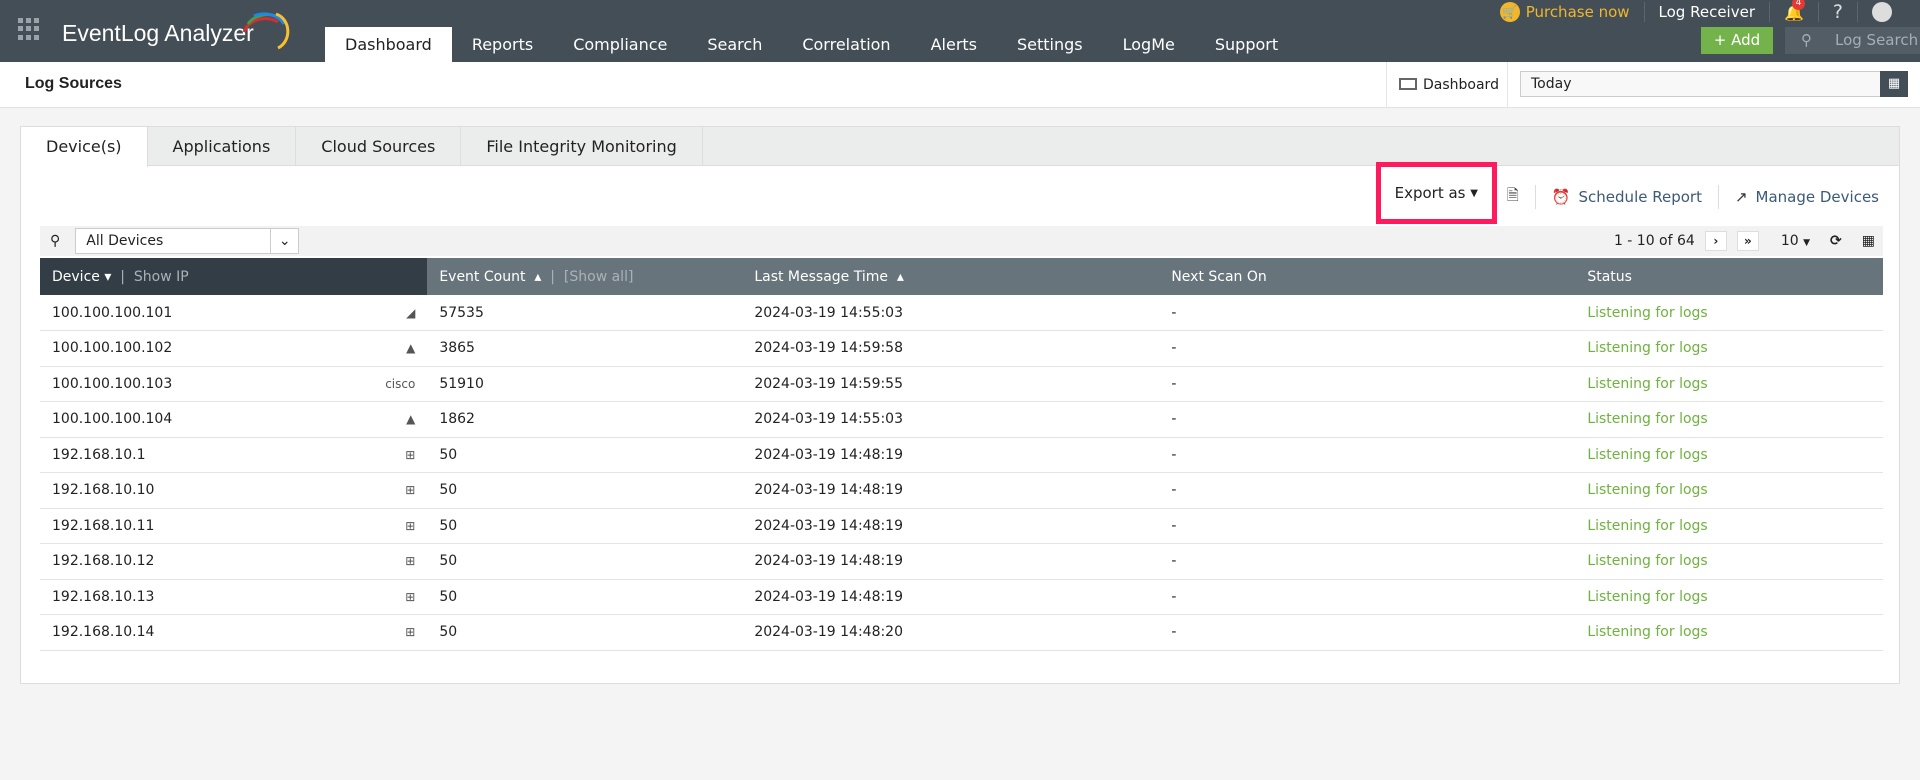 The image size is (1920, 780). What do you see at coordinates (194, 455) in the screenshot?
I see `device-name: 192.168.10.1` at bounding box center [194, 455].